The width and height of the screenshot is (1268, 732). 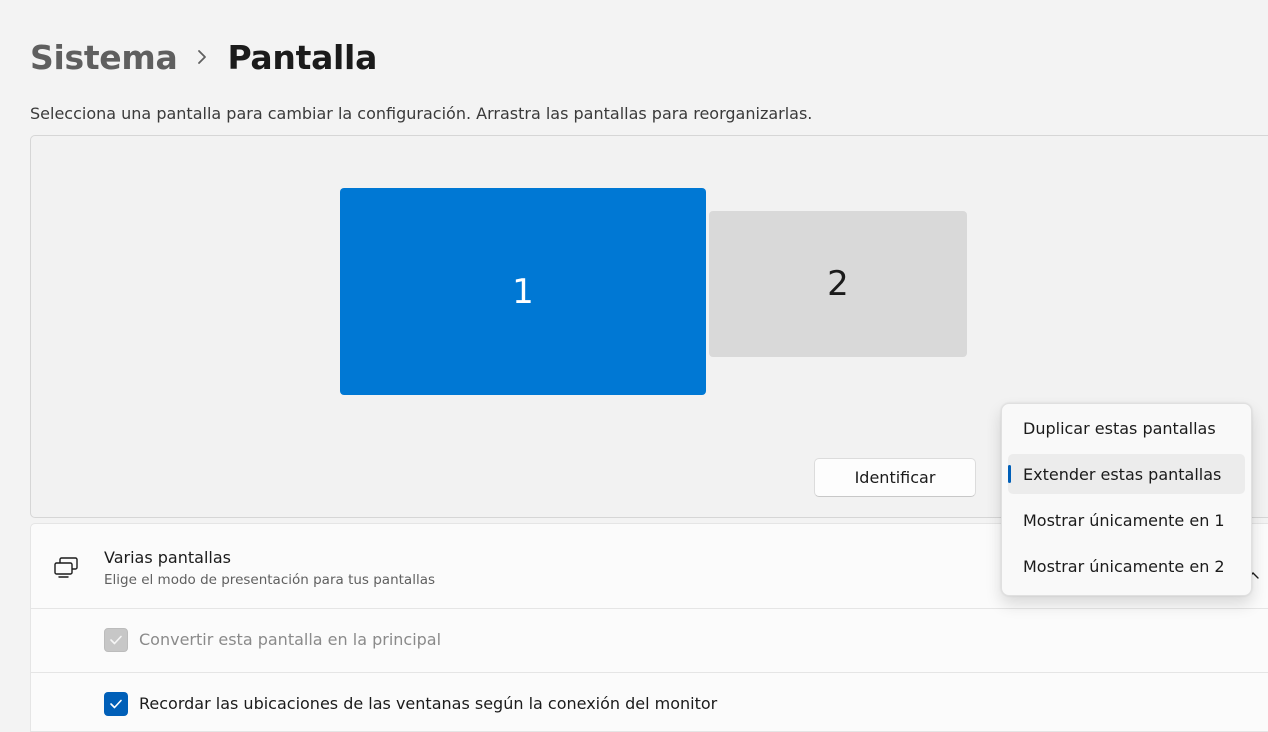 I want to click on make-primary-checkbox, so click(x=116, y=640).